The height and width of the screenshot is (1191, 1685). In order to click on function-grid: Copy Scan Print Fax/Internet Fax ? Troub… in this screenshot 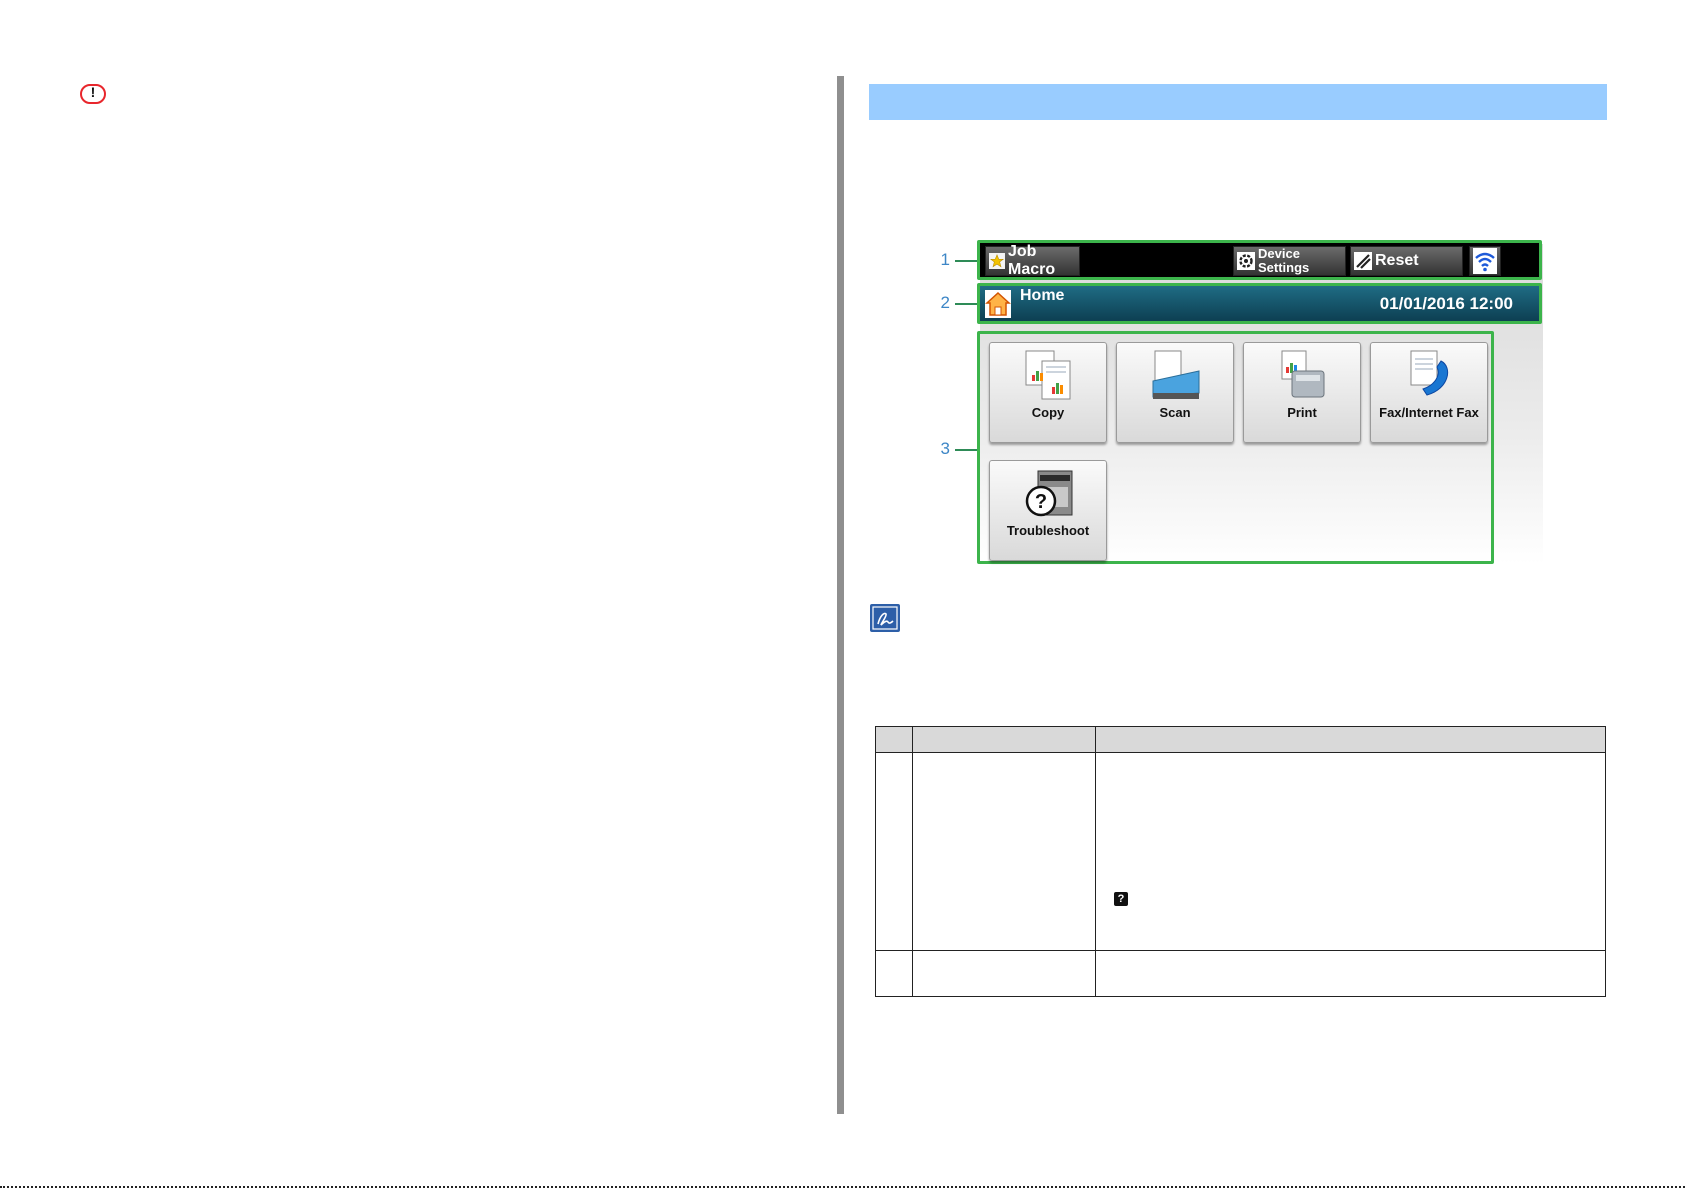, I will do `click(1235, 447)`.